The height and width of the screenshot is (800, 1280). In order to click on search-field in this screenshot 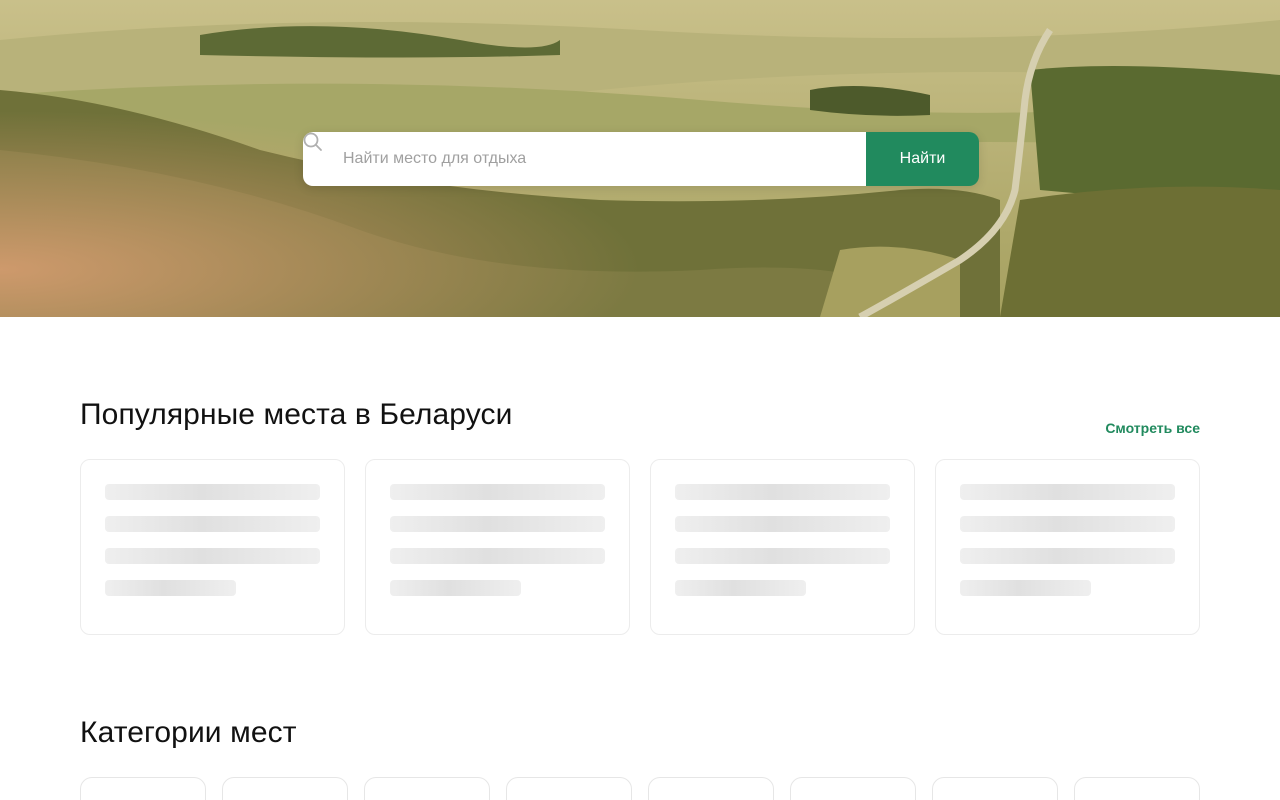, I will do `click(584, 159)`.